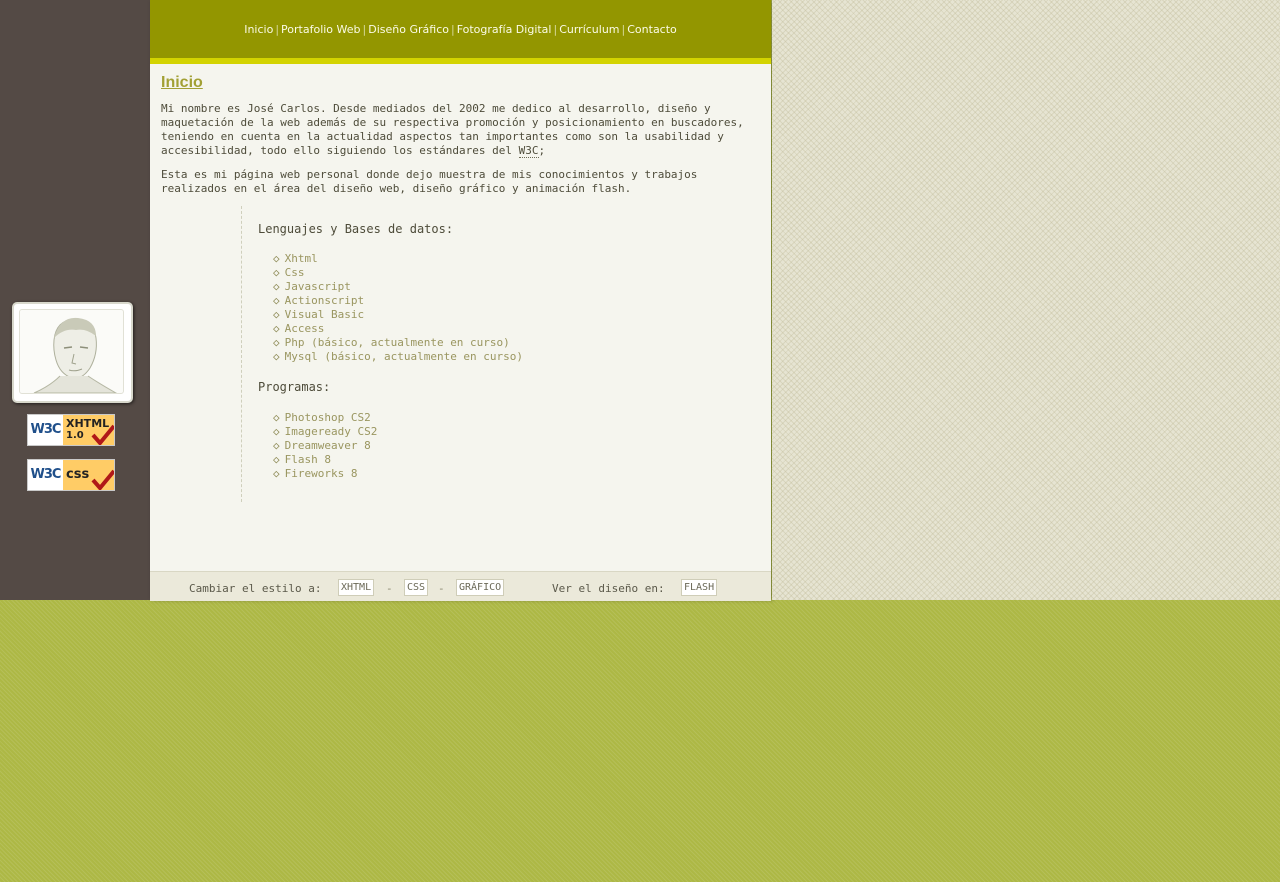 The height and width of the screenshot is (882, 1280). Describe the element at coordinates (608, 588) in the screenshot. I see `view-design-label: Ver el diseño en:` at that location.